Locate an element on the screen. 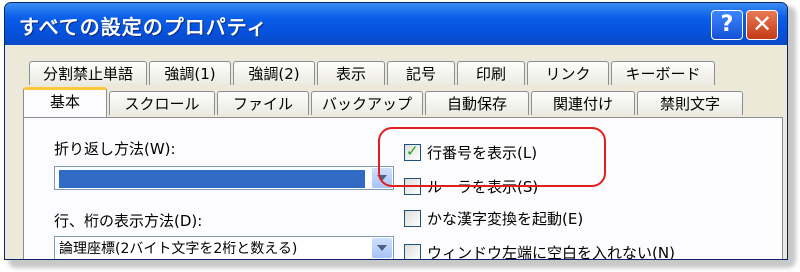 This screenshot has width=800, height=272. no-left-margin-checkbox: ウィンドウ左端に空白を入れない(N) is located at coordinates (539, 251).